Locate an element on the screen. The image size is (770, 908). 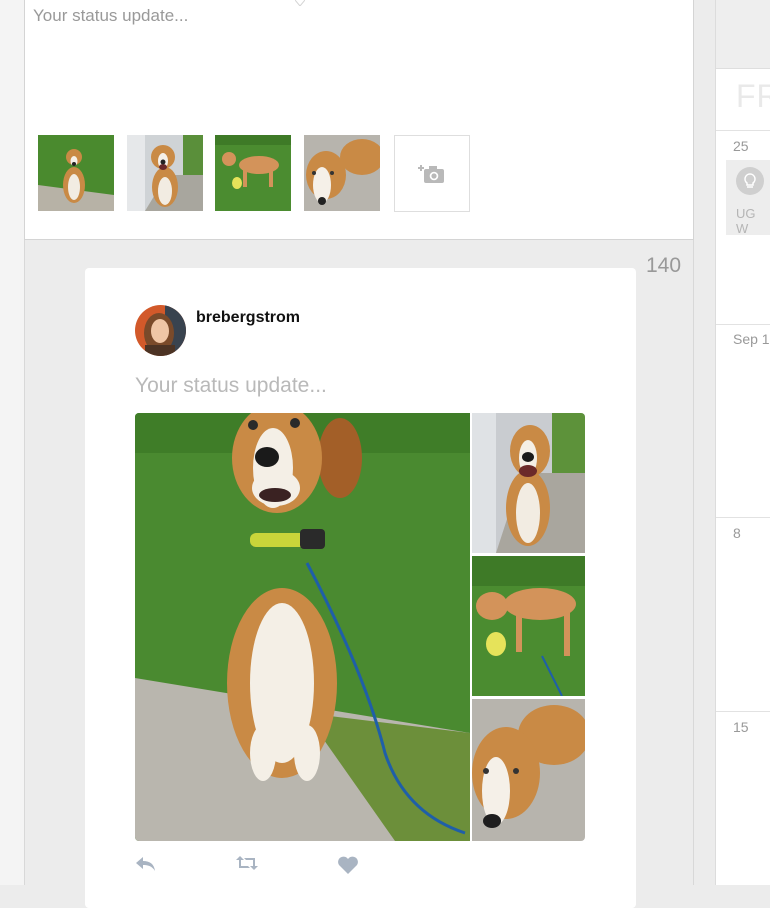
retweet-button is located at coordinates (247, 866).